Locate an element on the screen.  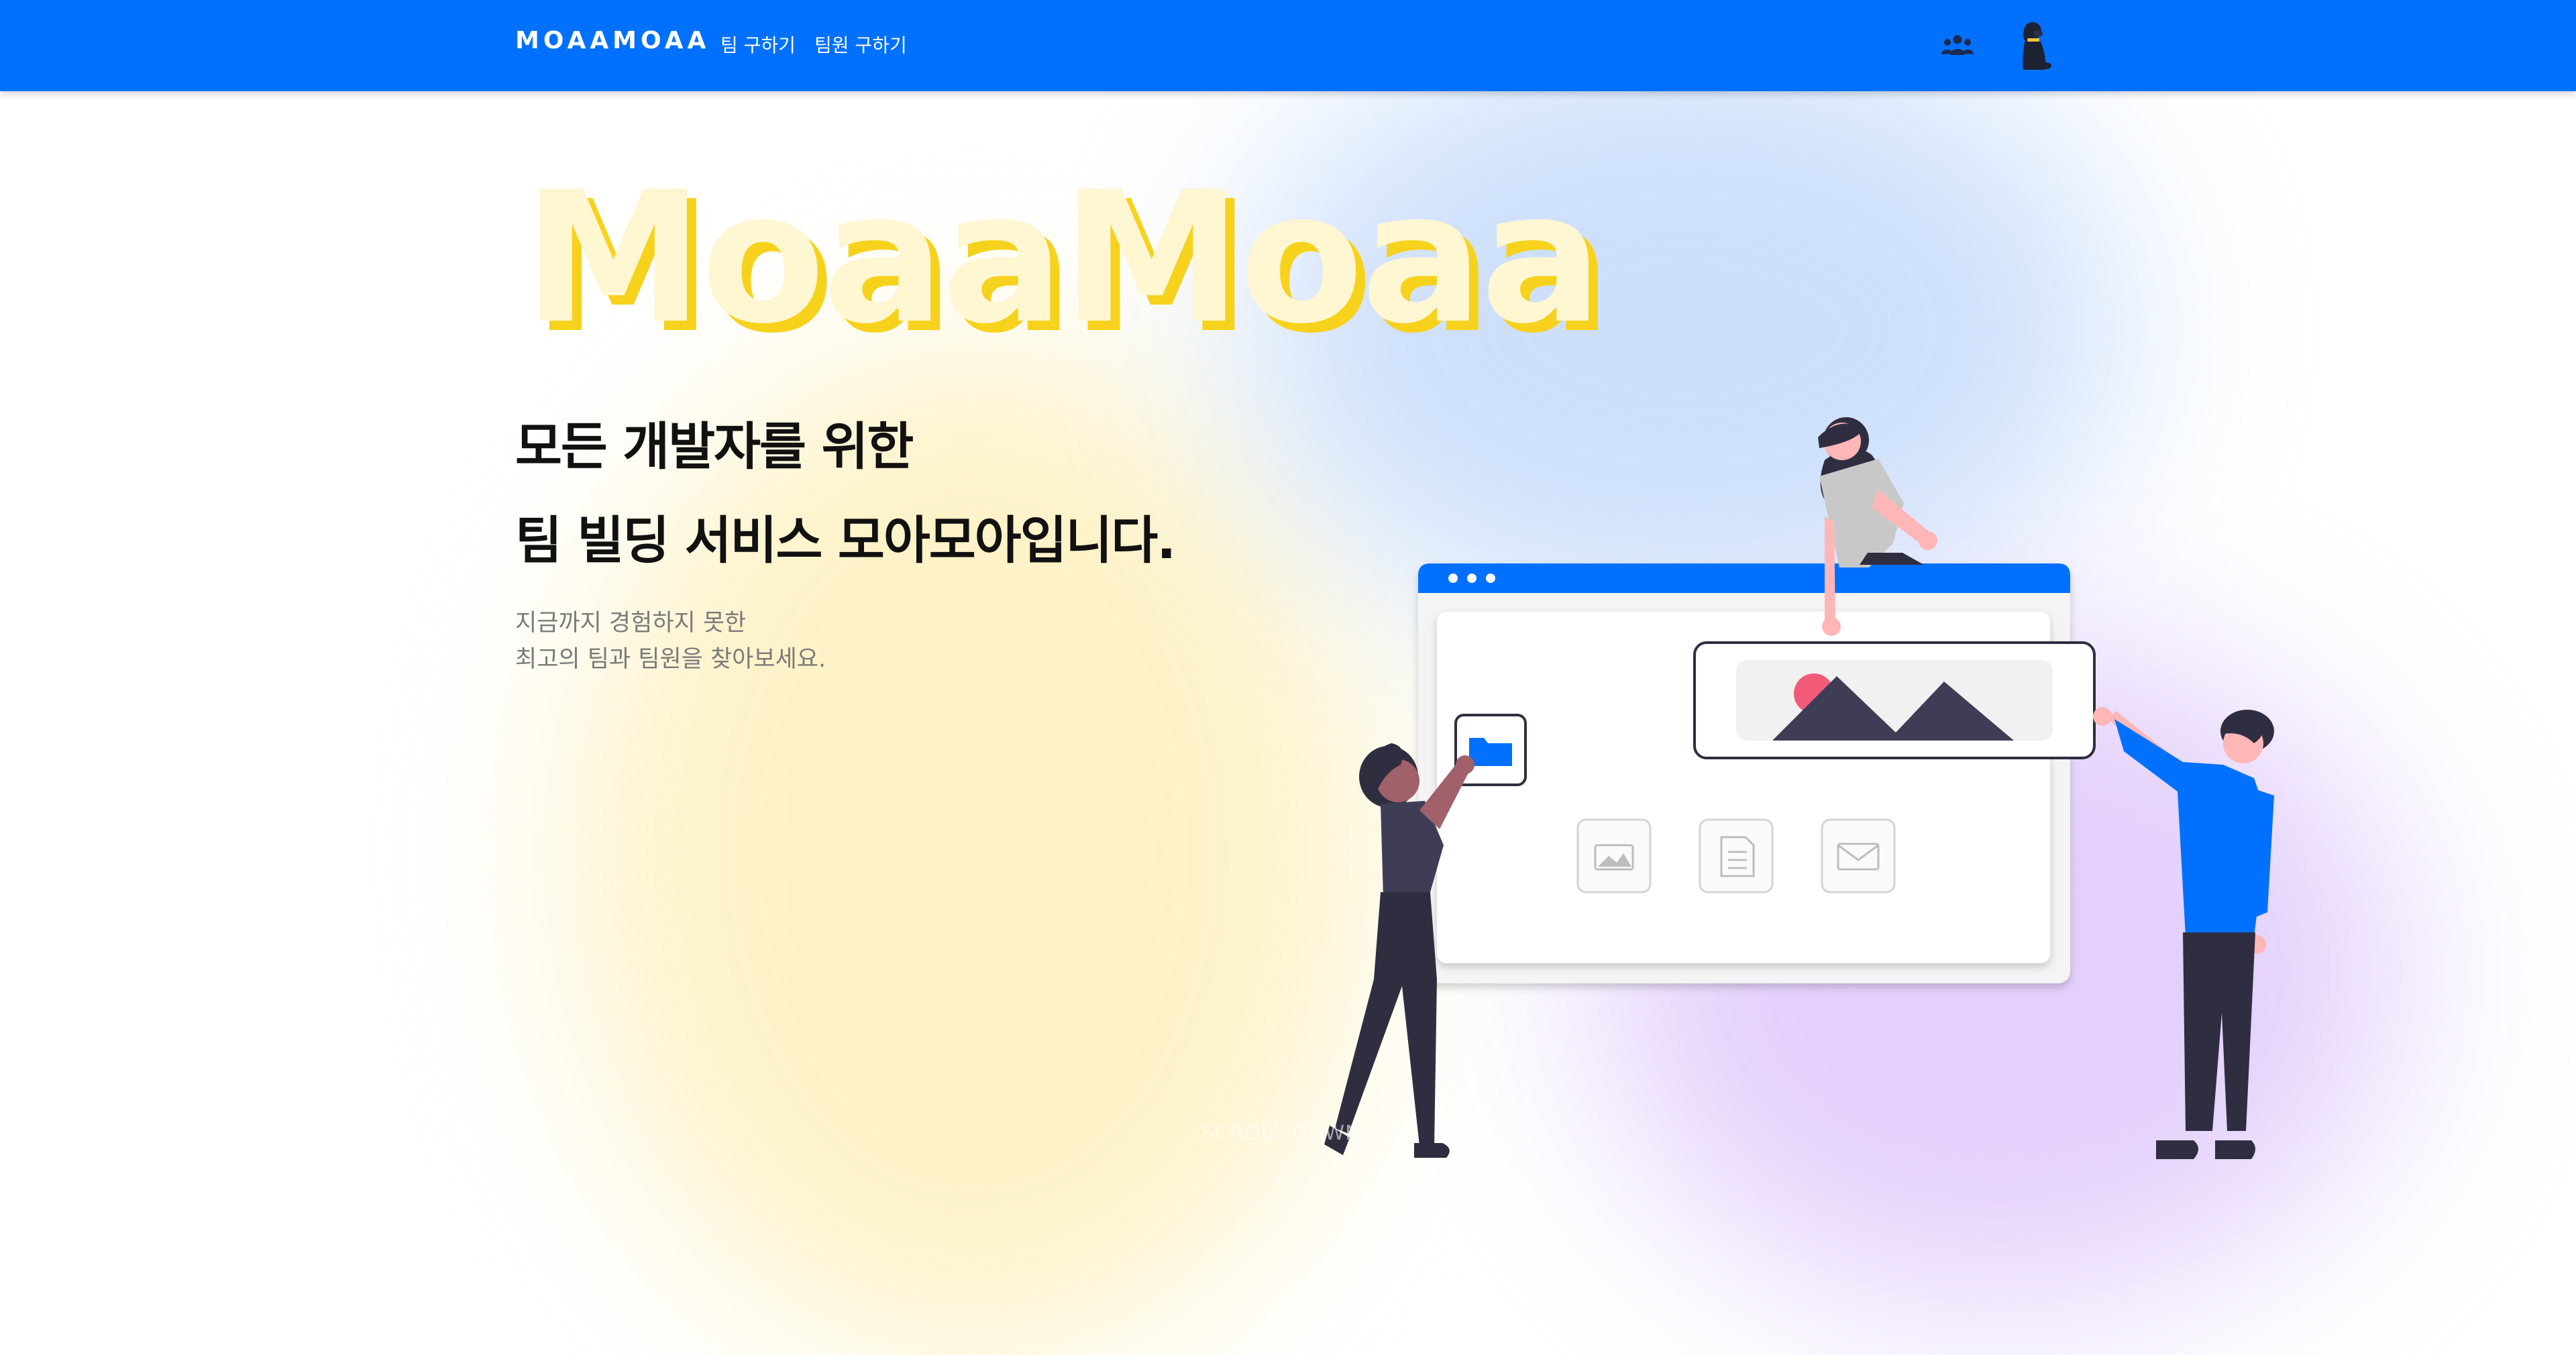
mail-card-icon is located at coordinates (1858, 856).